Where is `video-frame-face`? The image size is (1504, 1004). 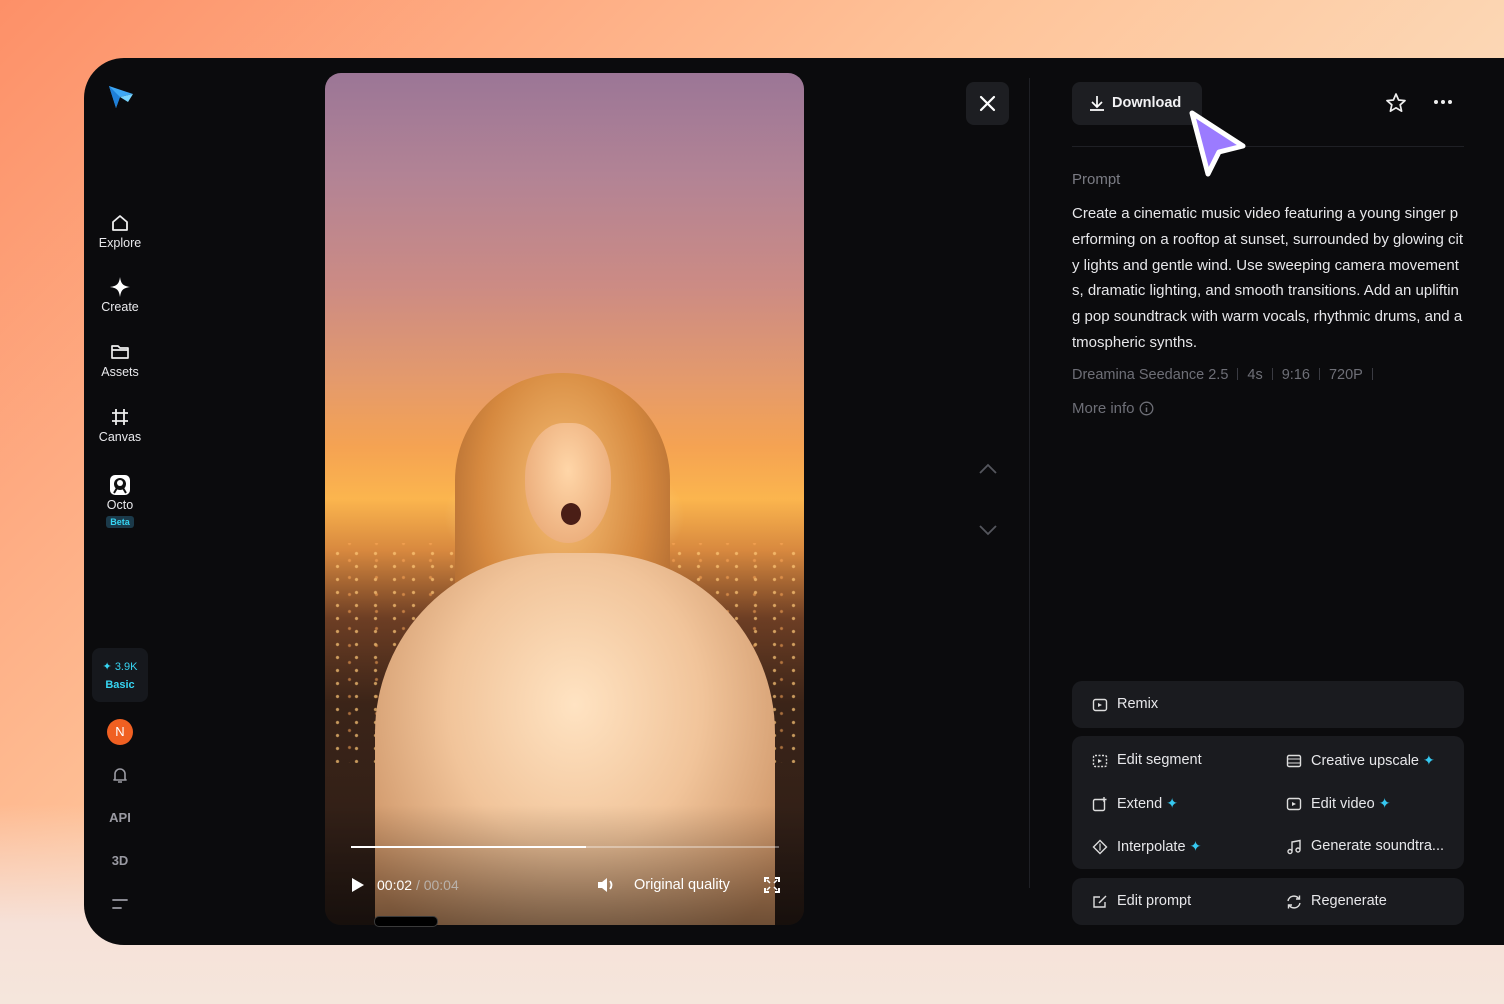 video-frame-face is located at coordinates (568, 483).